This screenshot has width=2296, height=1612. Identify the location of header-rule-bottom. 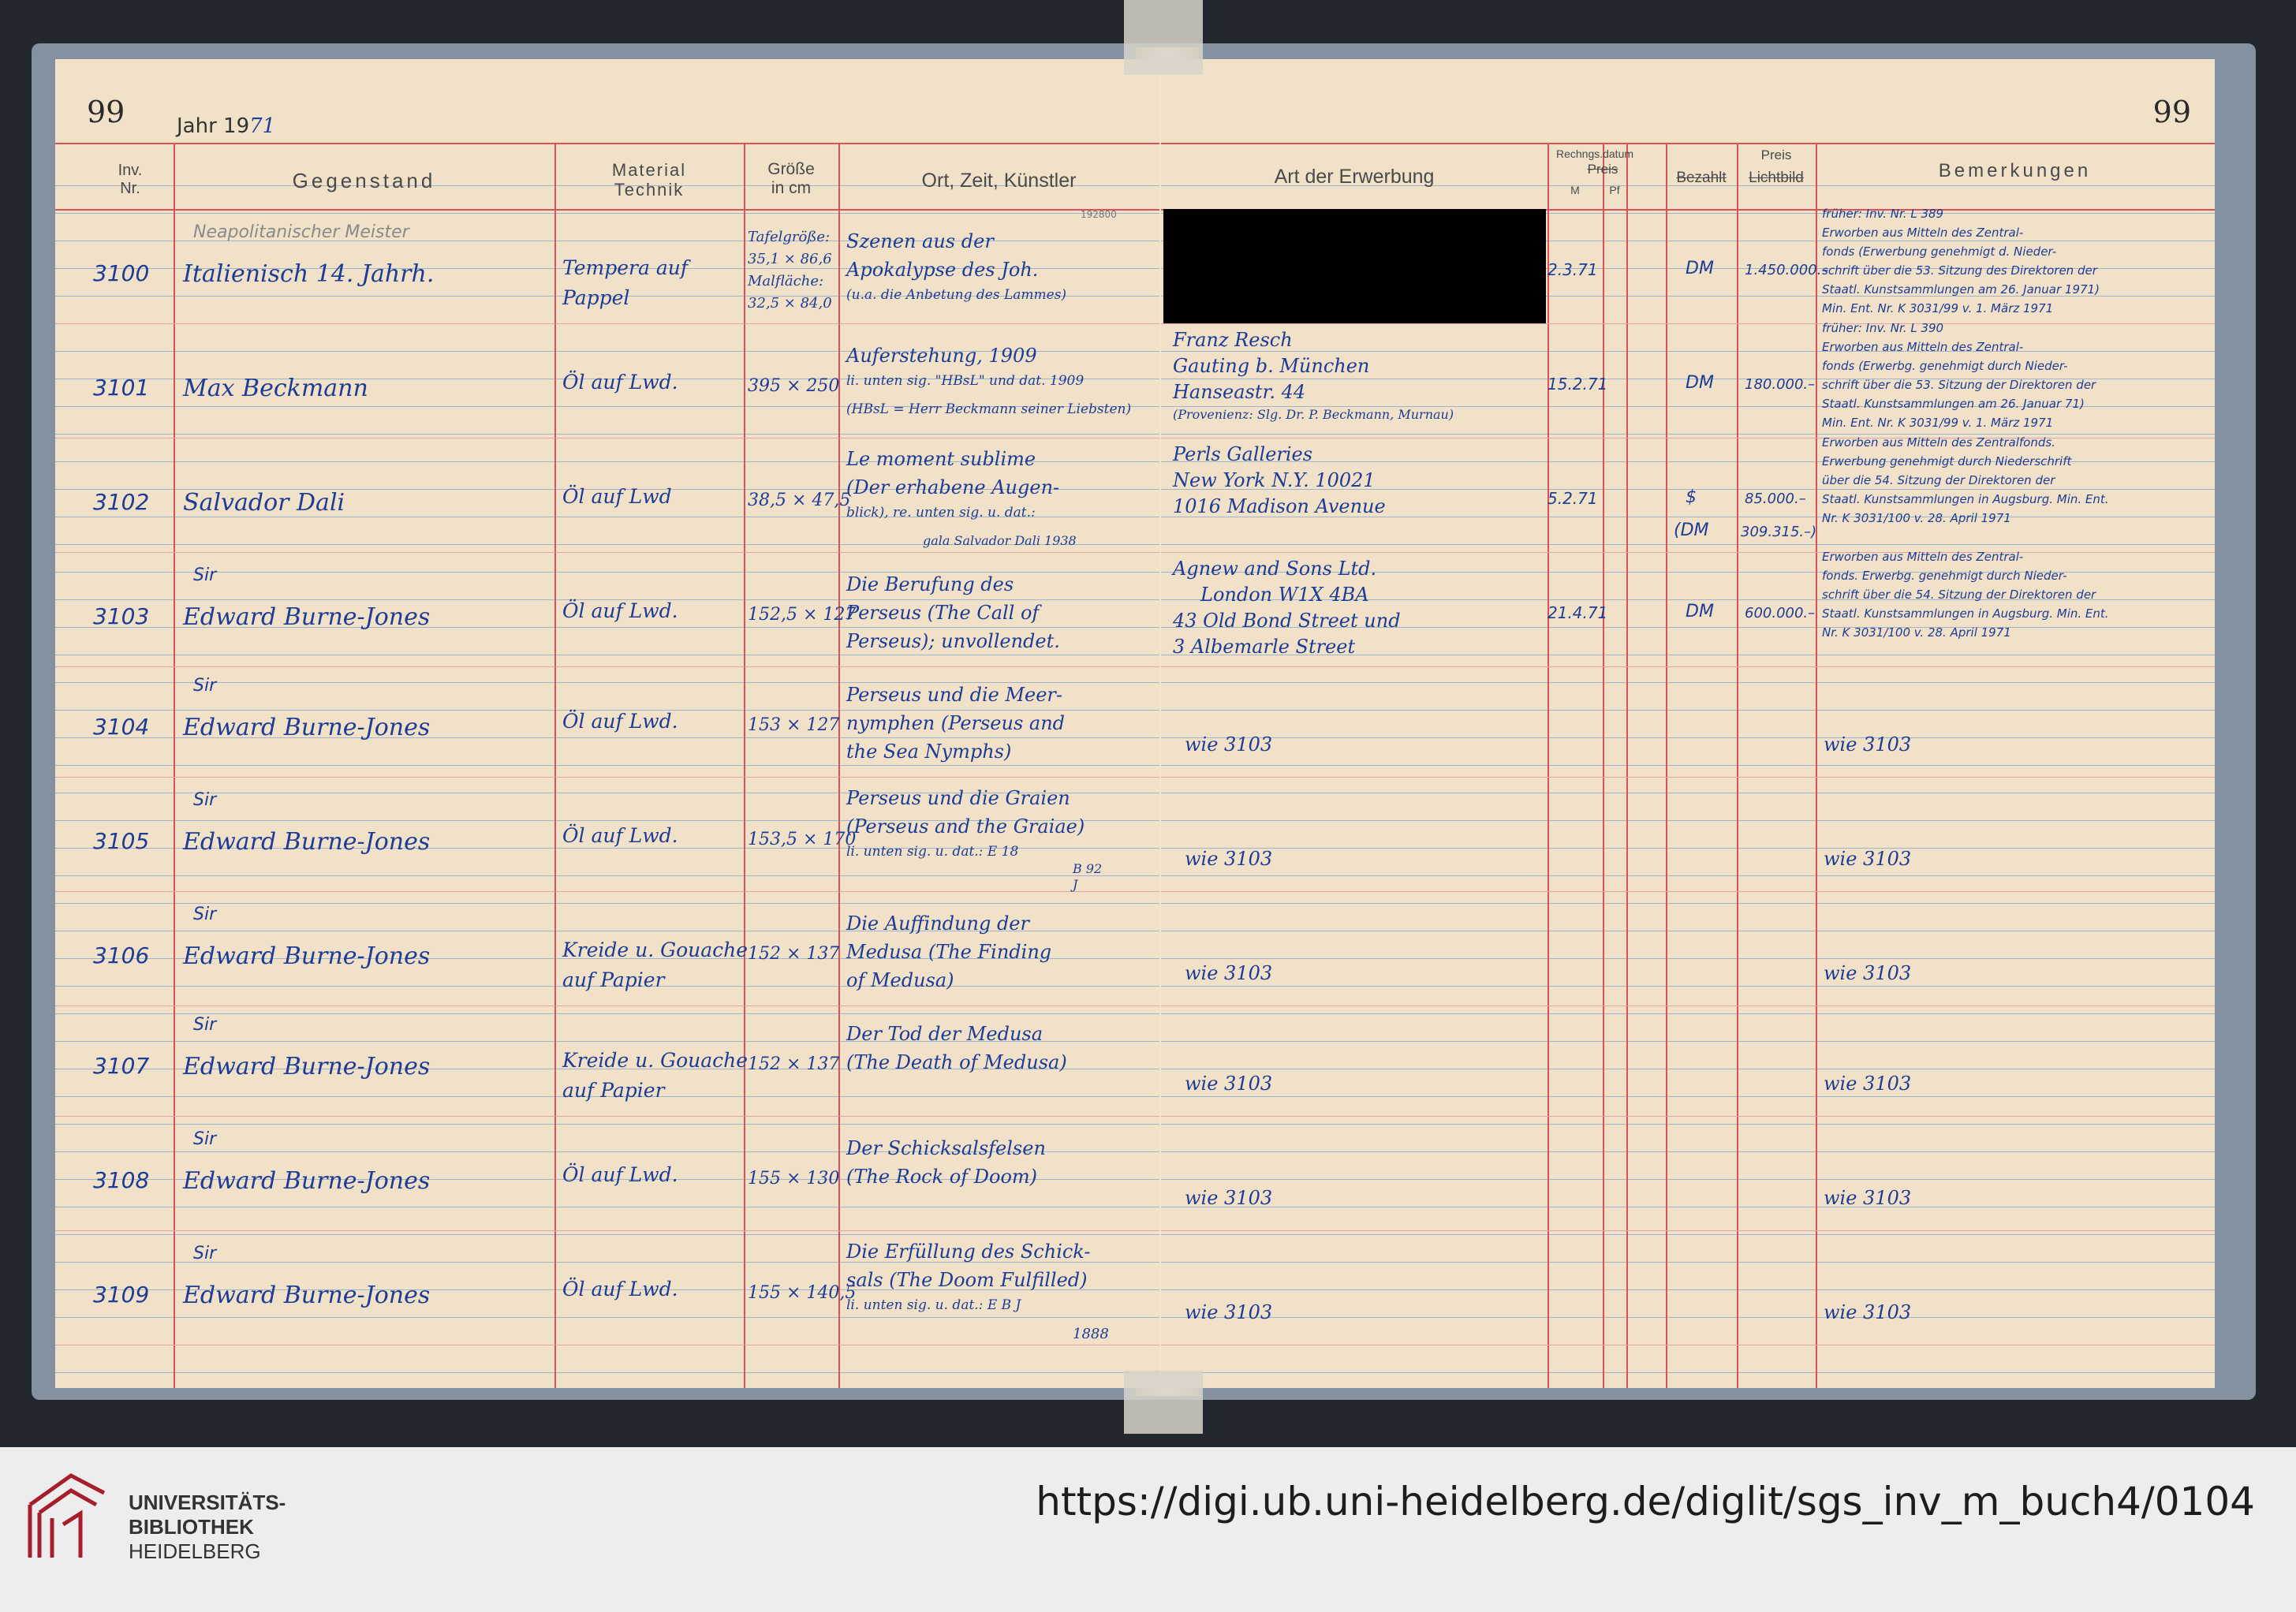
(607, 210).